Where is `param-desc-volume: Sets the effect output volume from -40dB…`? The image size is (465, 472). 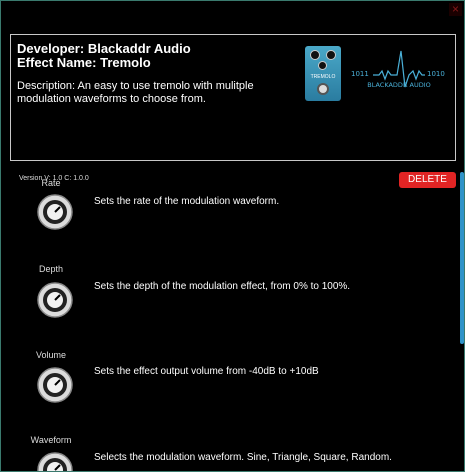
param-desc-volume: Sets the effect output volume from -40dB… is located at coordinates (206, 371).